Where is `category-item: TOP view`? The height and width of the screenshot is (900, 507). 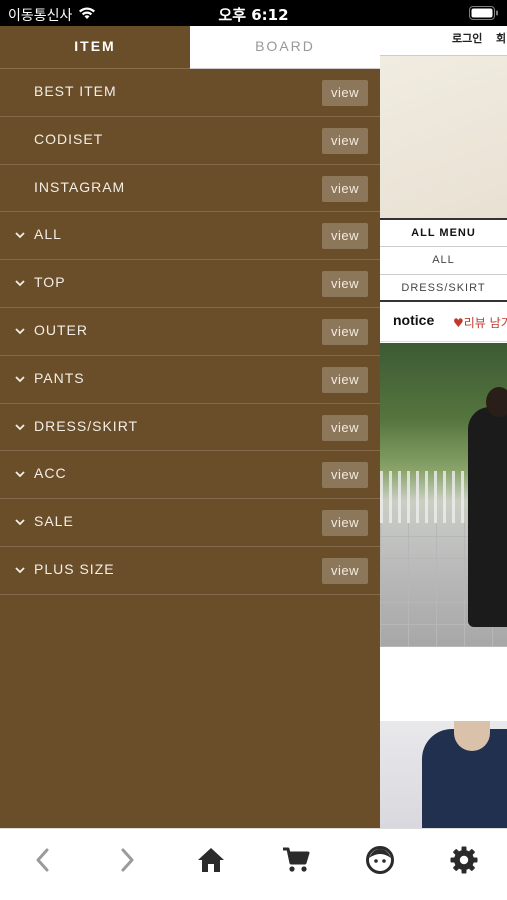 category-item: TOP view is located at coordinates (190, 284).